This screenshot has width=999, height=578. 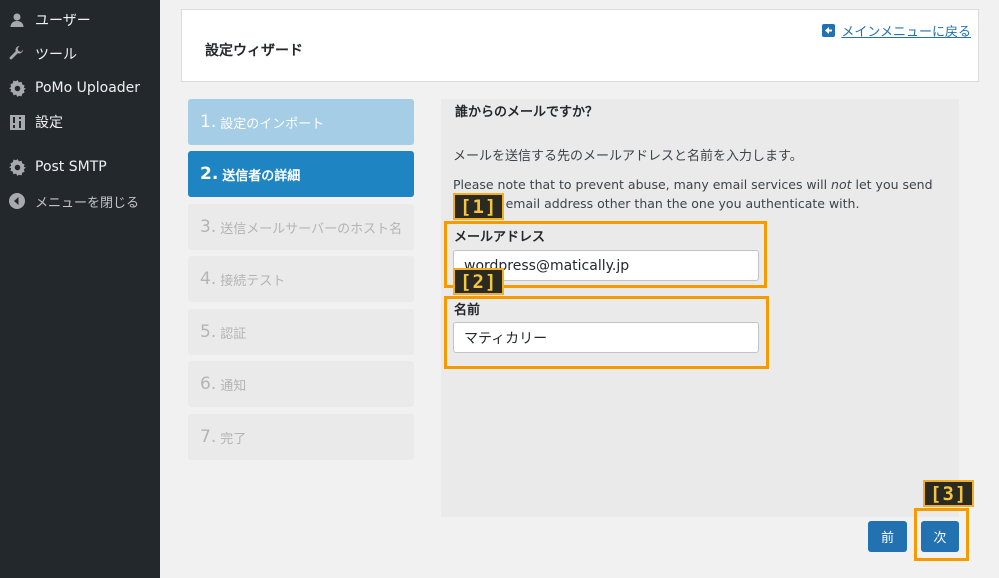 I want to click on sidebar-item-label: ツール, so click(x=56, y=55).